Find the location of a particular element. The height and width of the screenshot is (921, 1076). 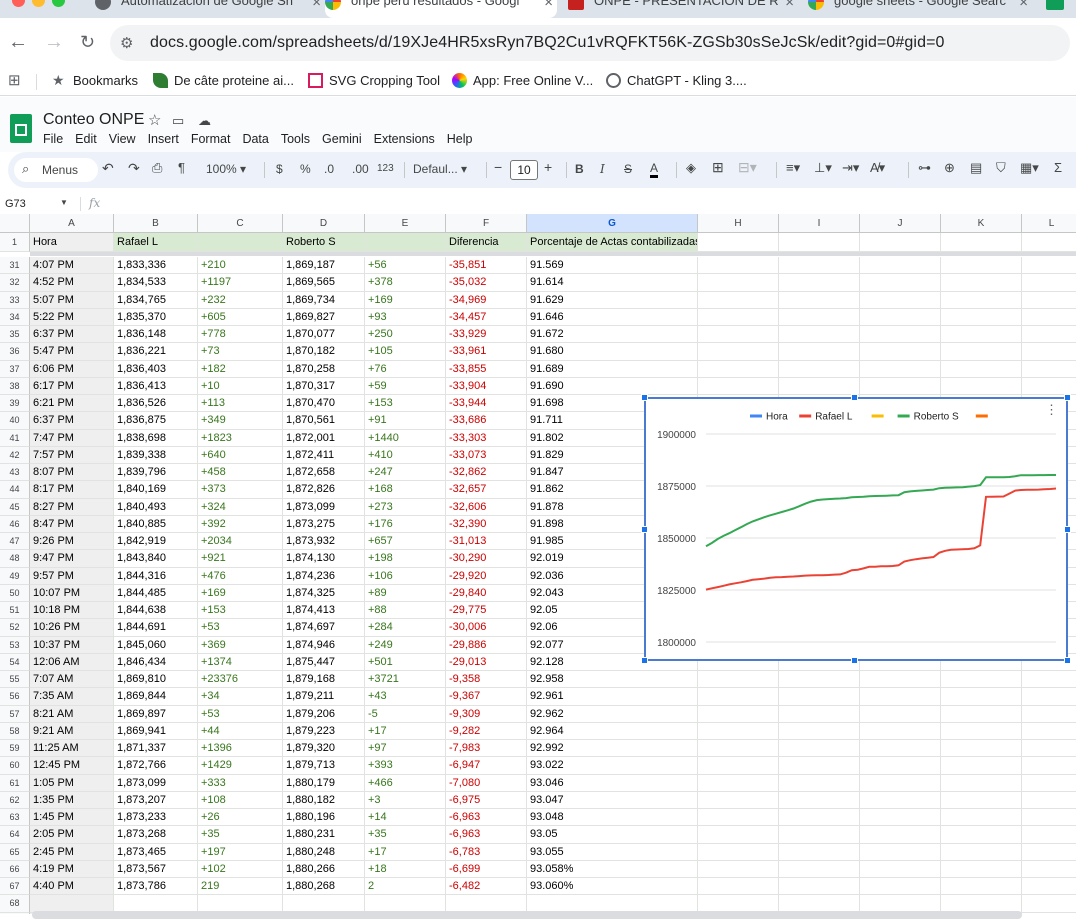

table-cell: +3721 is located at coordinates (405, 680).